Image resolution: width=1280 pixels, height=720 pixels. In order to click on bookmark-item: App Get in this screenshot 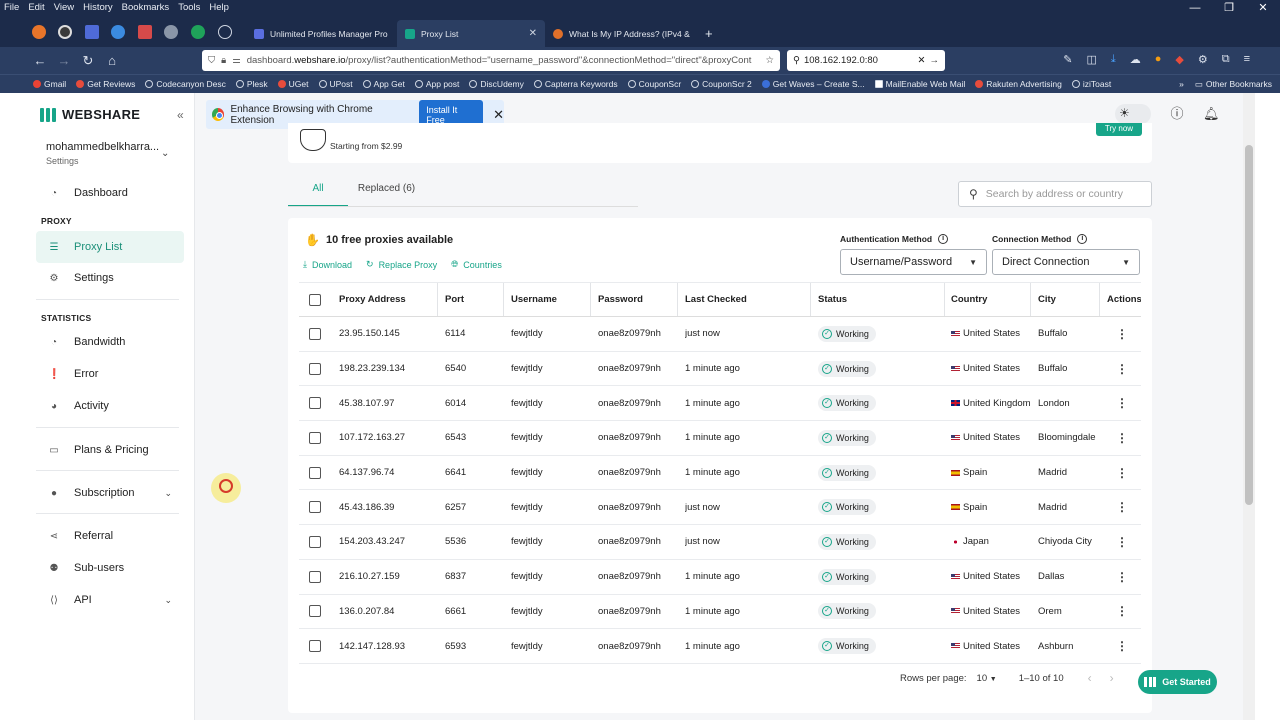, I will do `click(383, 84)`.